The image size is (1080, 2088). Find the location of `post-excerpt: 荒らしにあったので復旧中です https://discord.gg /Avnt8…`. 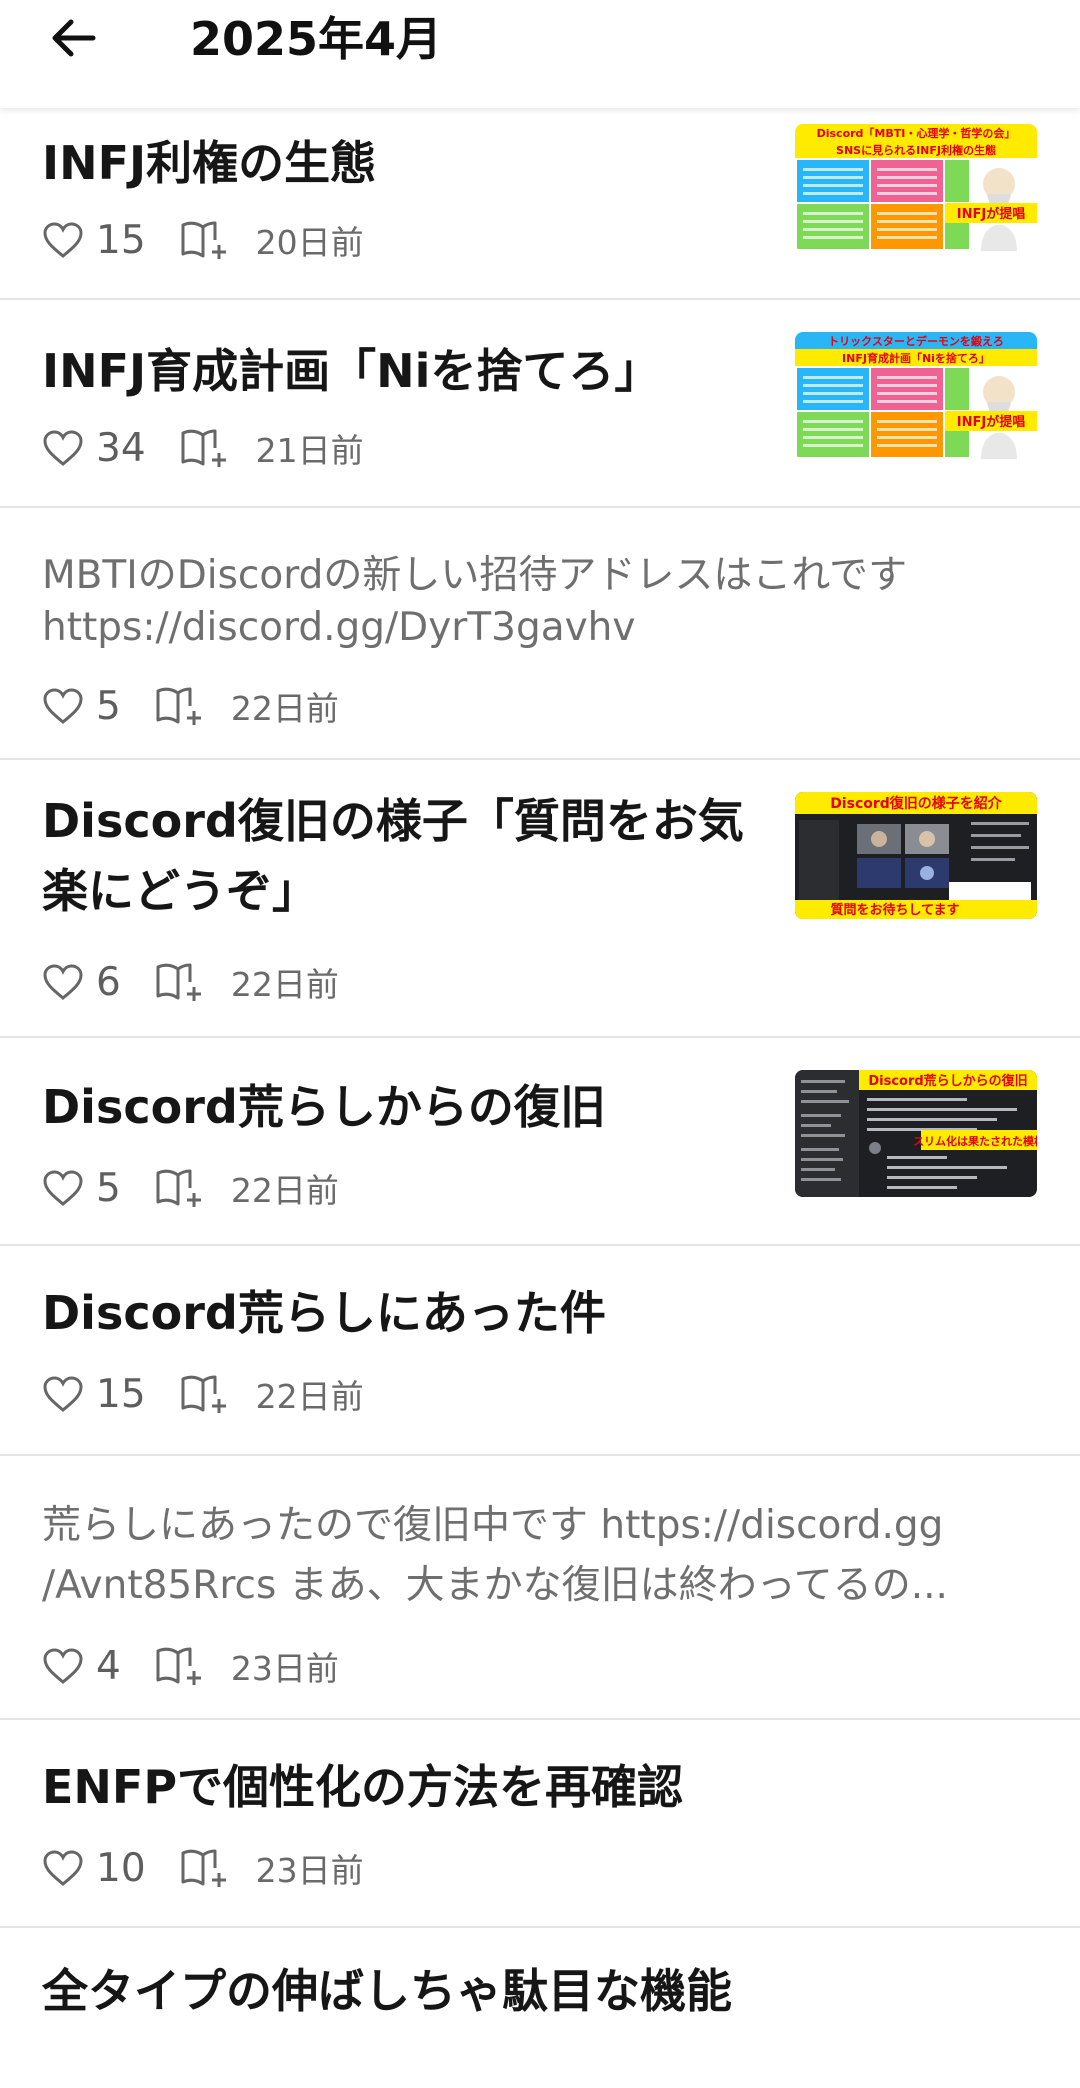

post-excerpt: 荒らしにあったので復旧中です https://discord.gg /Avnt8… is located at coordinates (532, 1556).